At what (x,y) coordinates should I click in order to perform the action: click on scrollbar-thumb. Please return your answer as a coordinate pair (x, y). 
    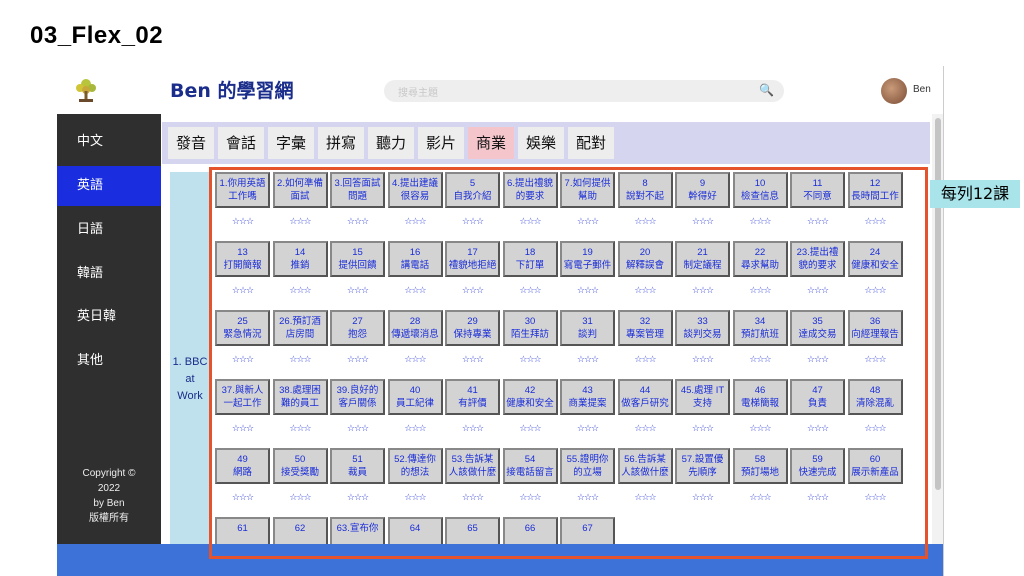
    Looking at the image, I should click on (938, 304).